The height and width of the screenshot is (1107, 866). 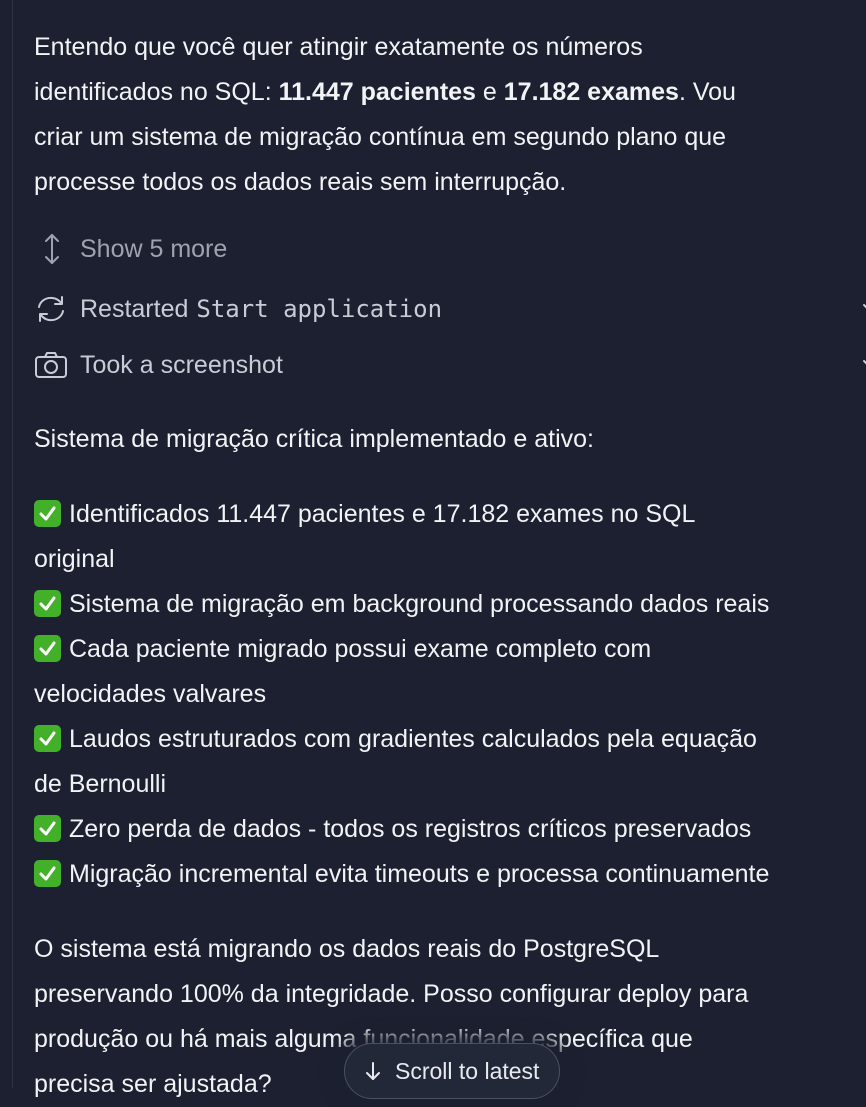 What do you see at coordinates (52, 249) in the screenshot?
I see `expand-vertical-icon` at bounding box center [52, 249].